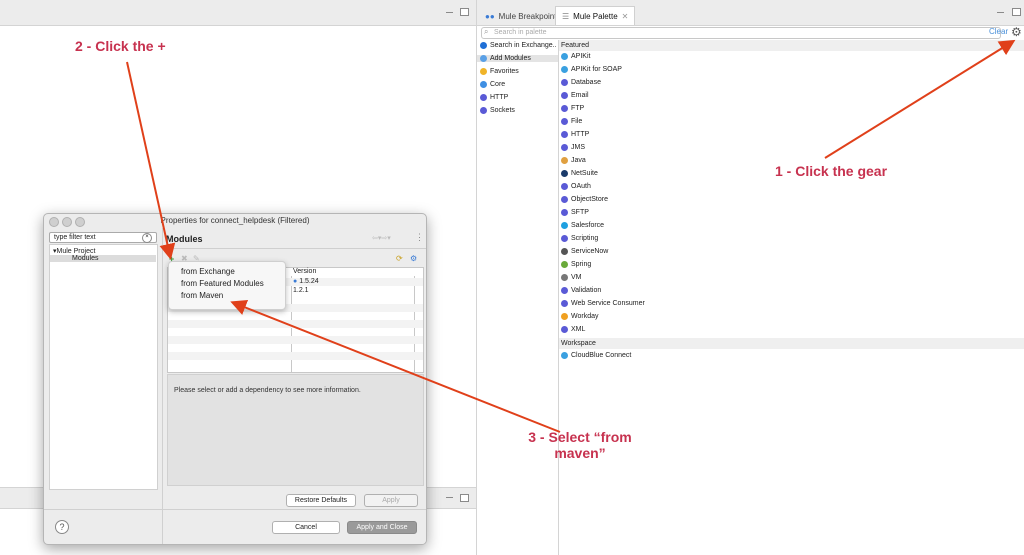 Image resolution: width=1024 pixels, height=555 pixels. I want to click on help-icon: ?, so click(62, 527).